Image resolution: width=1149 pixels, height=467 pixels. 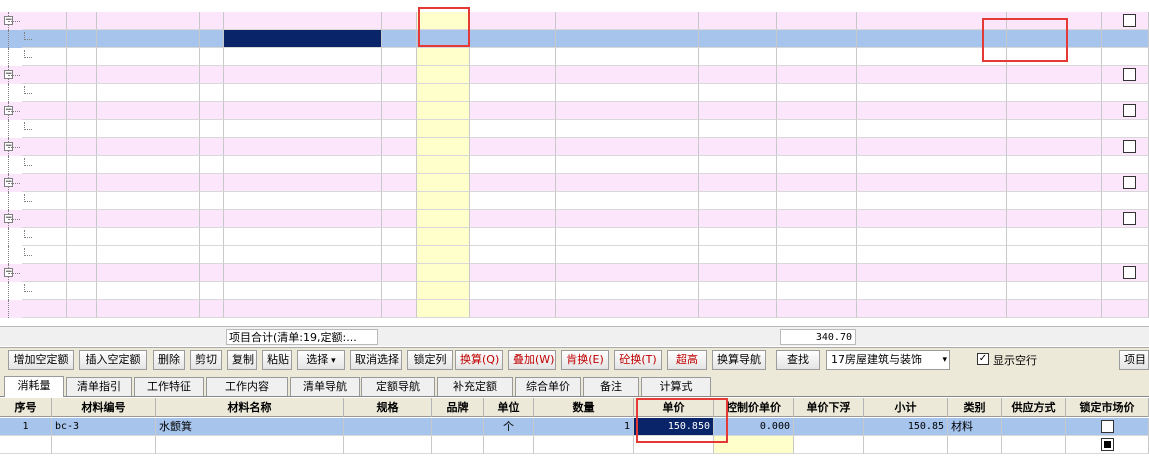 What do you see at coordinates (99, 386) in the screenshot?
I see `tab-1: 清单指引` at bounding box center [99, 386].